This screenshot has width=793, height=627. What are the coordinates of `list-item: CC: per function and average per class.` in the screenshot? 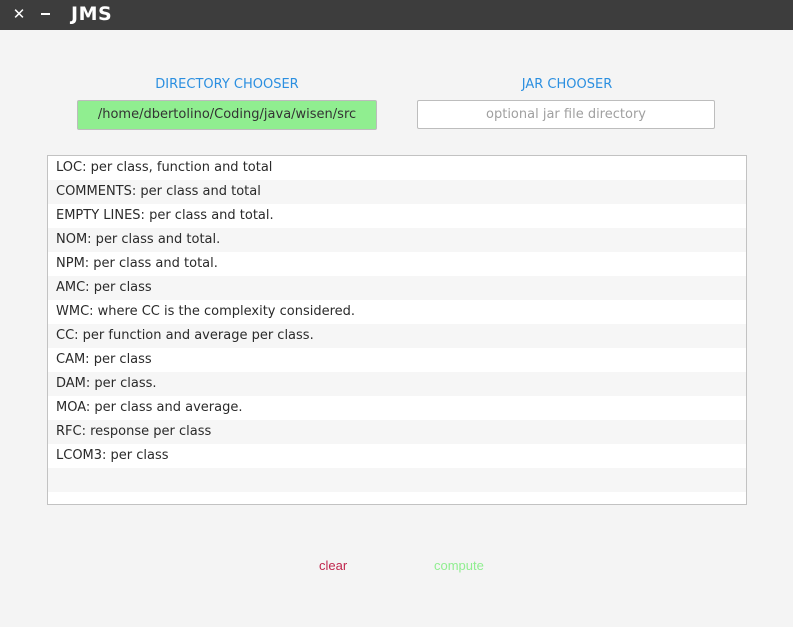 It's located at (397, 336).